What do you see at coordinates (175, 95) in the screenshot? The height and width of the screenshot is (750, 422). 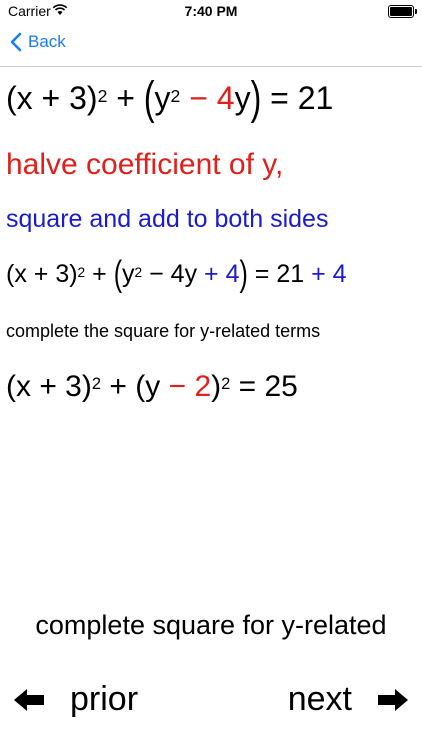 I see `eq1-y-exponent: 2` at bounding box center [175, 95].